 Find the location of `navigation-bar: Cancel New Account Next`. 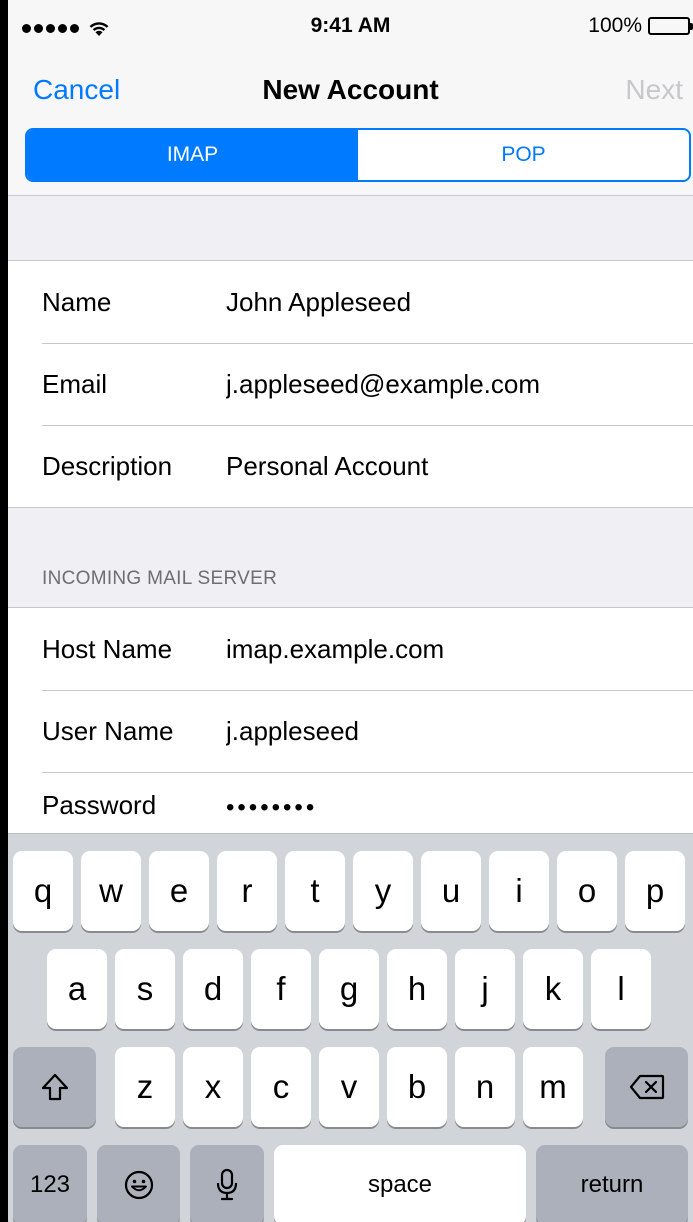

navigation-bar: Cancel New Account Next is located at coordinates (350, 95).